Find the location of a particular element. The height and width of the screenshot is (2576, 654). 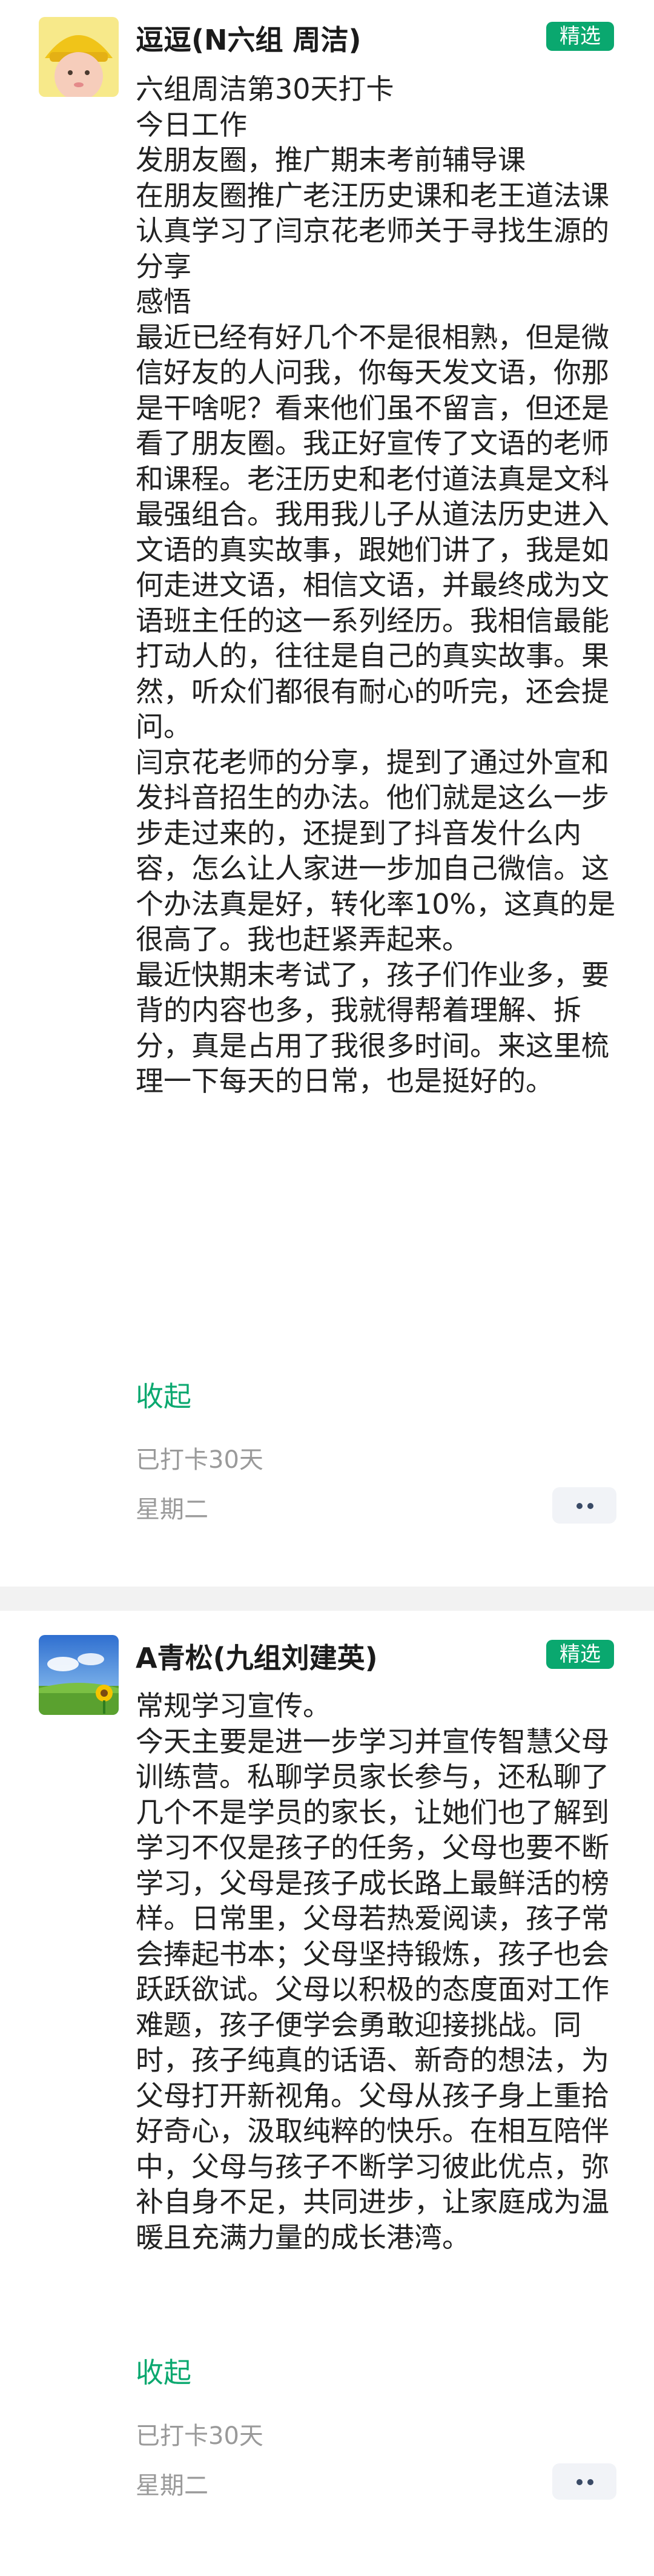

post-paragraph: 认真学习了闫京花老师关于寻找生源的分享 is located at coordinates (372, 248).